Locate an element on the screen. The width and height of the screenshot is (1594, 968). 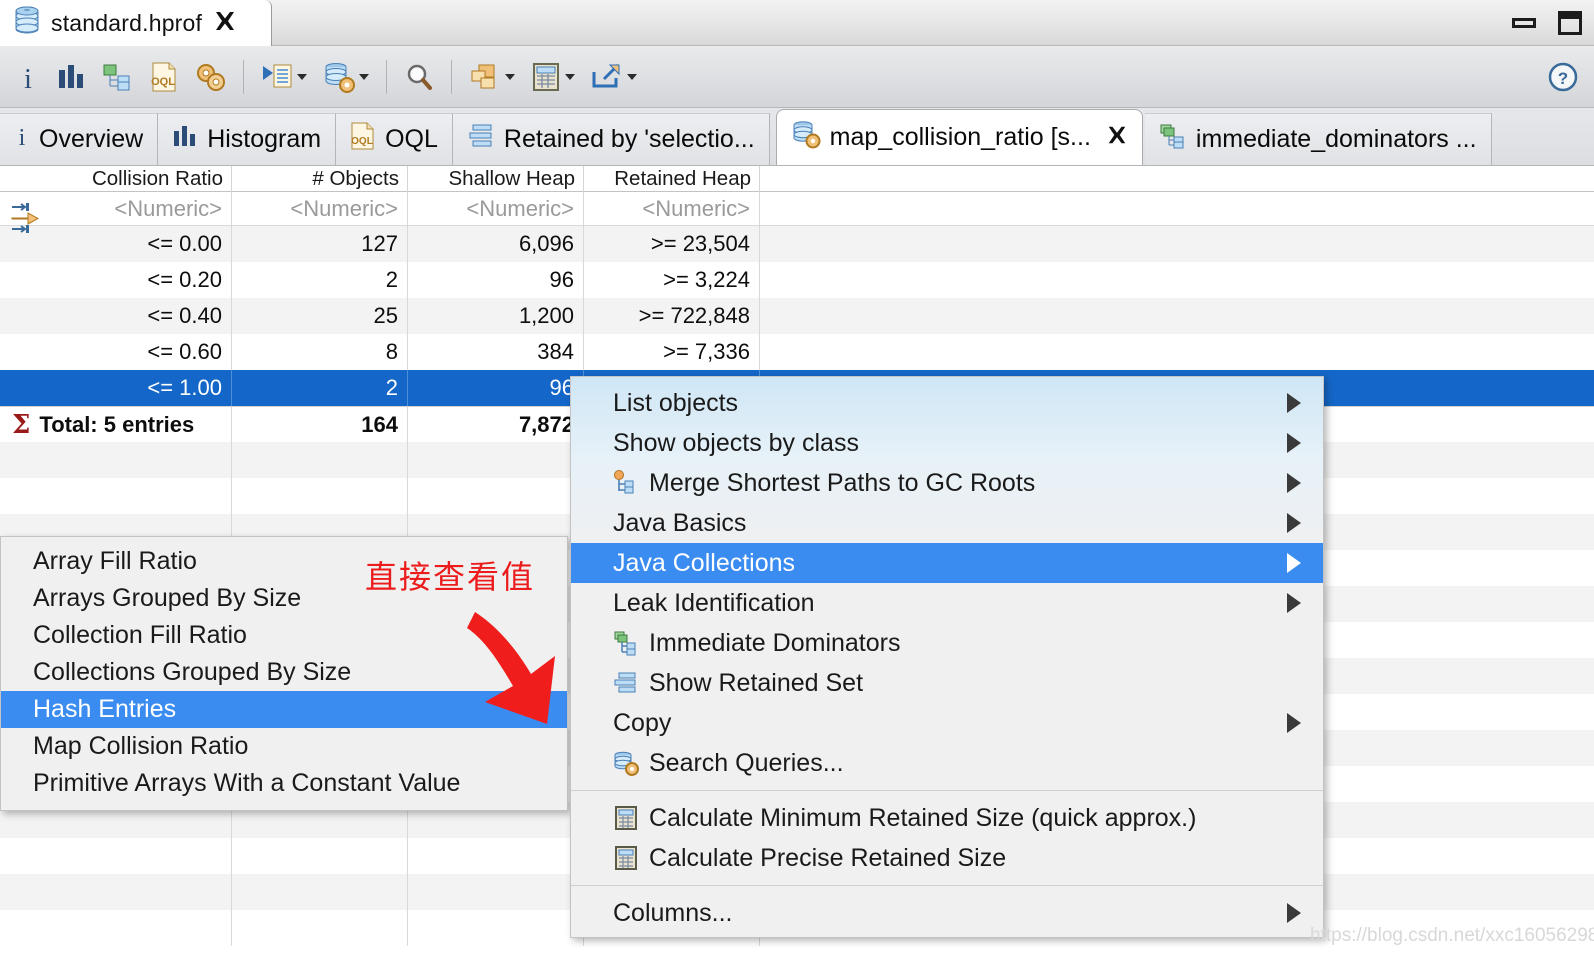
column-header-retained-heap: Retained Heap is located at coordinates (672, 179).